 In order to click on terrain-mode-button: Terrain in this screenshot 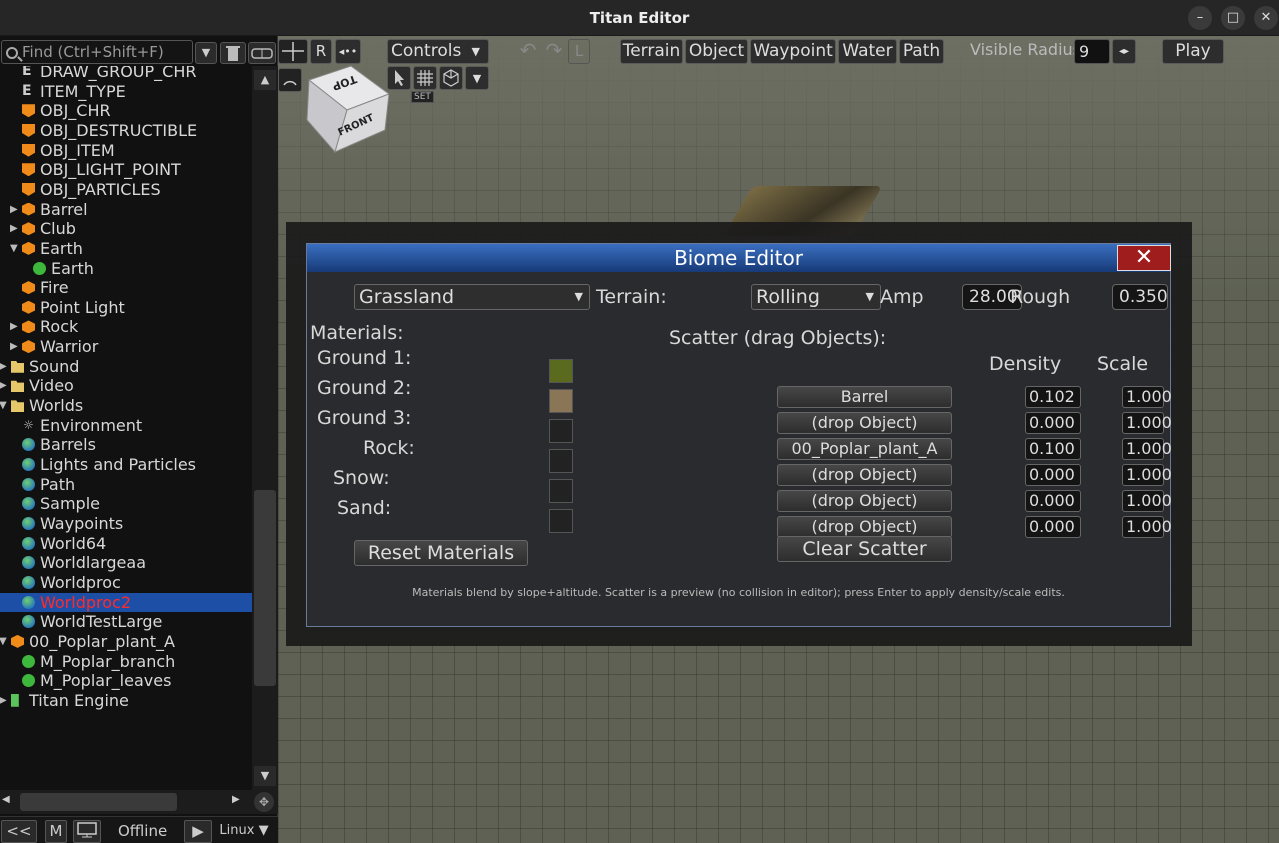, I will do `click(651, 51)`.